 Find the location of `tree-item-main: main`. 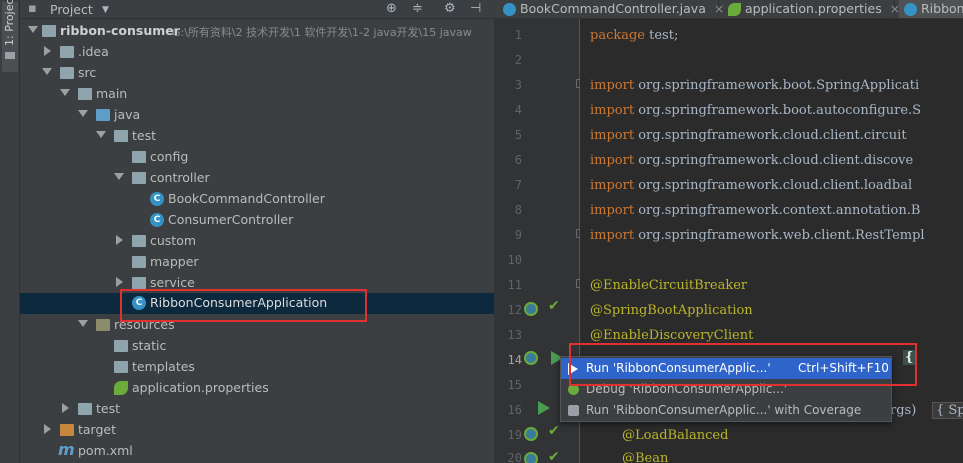

tree-item-main: main is located at coordinates (257, 94).